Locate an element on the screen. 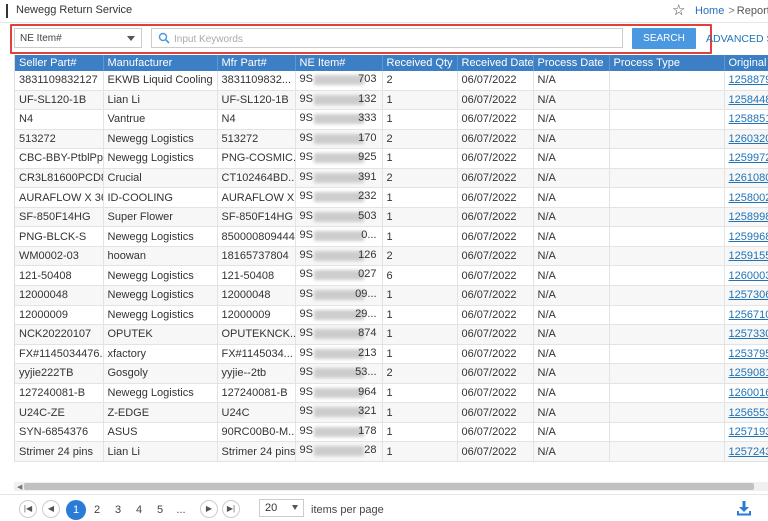  cell-original-link: 1259155 is located at coordinates (746, 256).